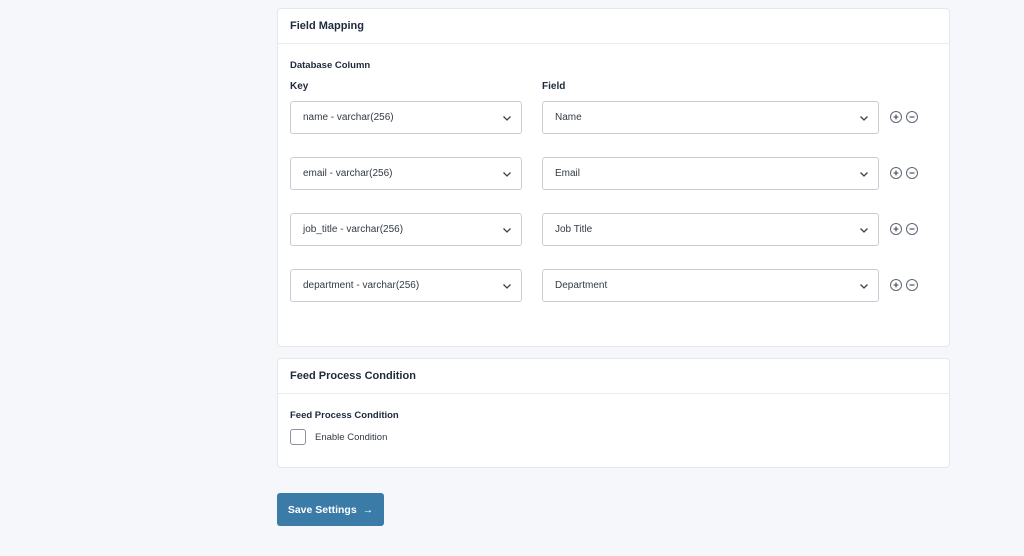 Image resolution: width=1024 pixels, height=556 pixels. Describe the element at coordinates (322, 509) in the screenshot. I see `save-settings-label: Save Settings` at that location.